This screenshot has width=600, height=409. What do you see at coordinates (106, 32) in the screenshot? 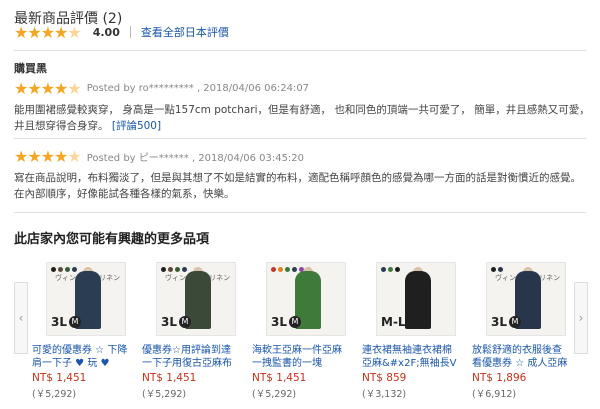
I see `average-rating: 4.00` at bounding box center [106, 32].